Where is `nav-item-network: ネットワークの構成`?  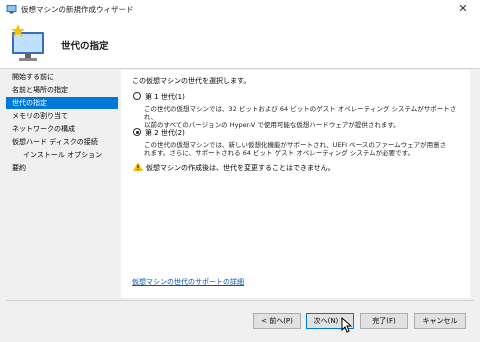
nav-item-network: ネットワークの構成 is located at coordinates (62, 129).